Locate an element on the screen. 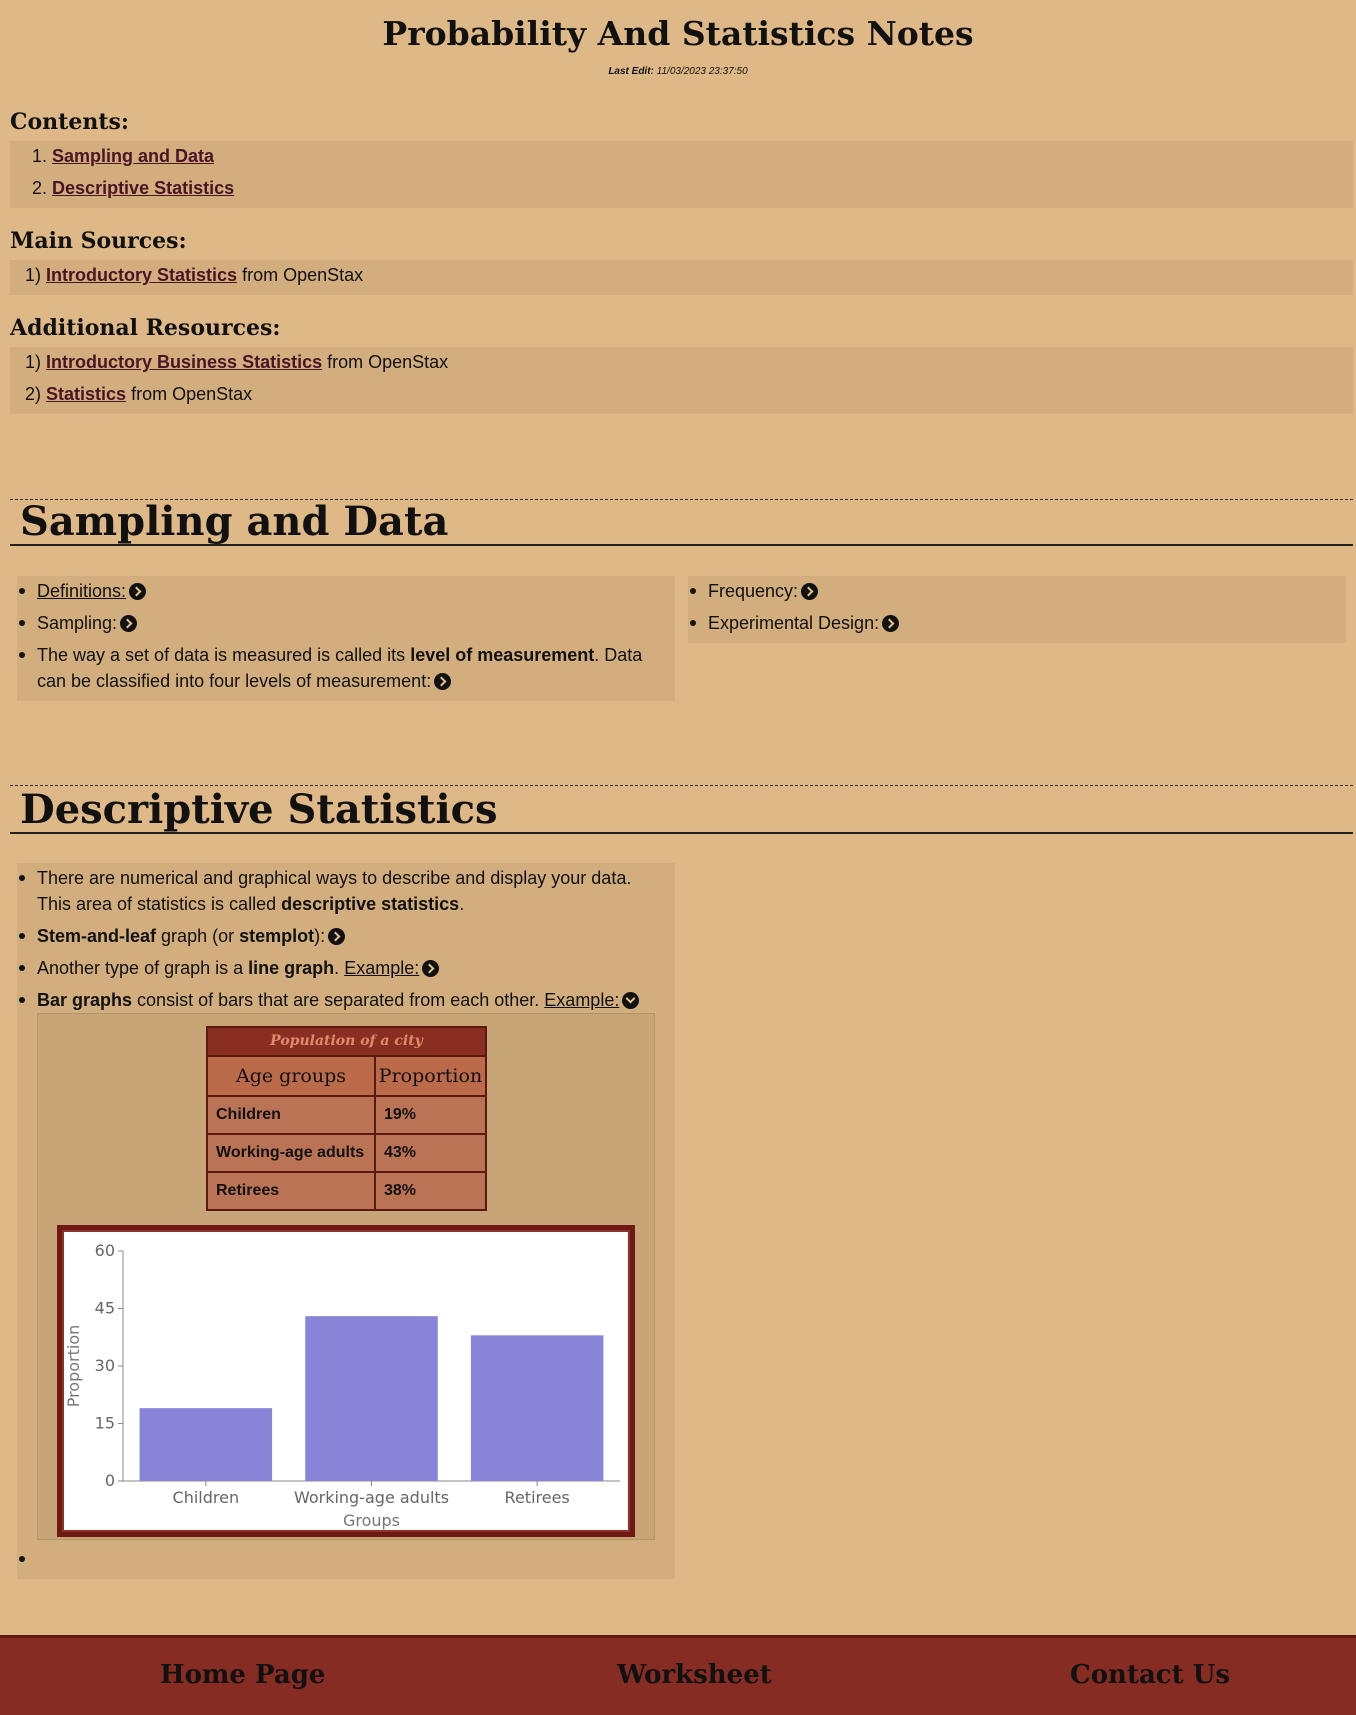 The height and width of the screenshot is (1715, 1356). experimental-label: Experimental Design: is located at coordinates (794, 623).